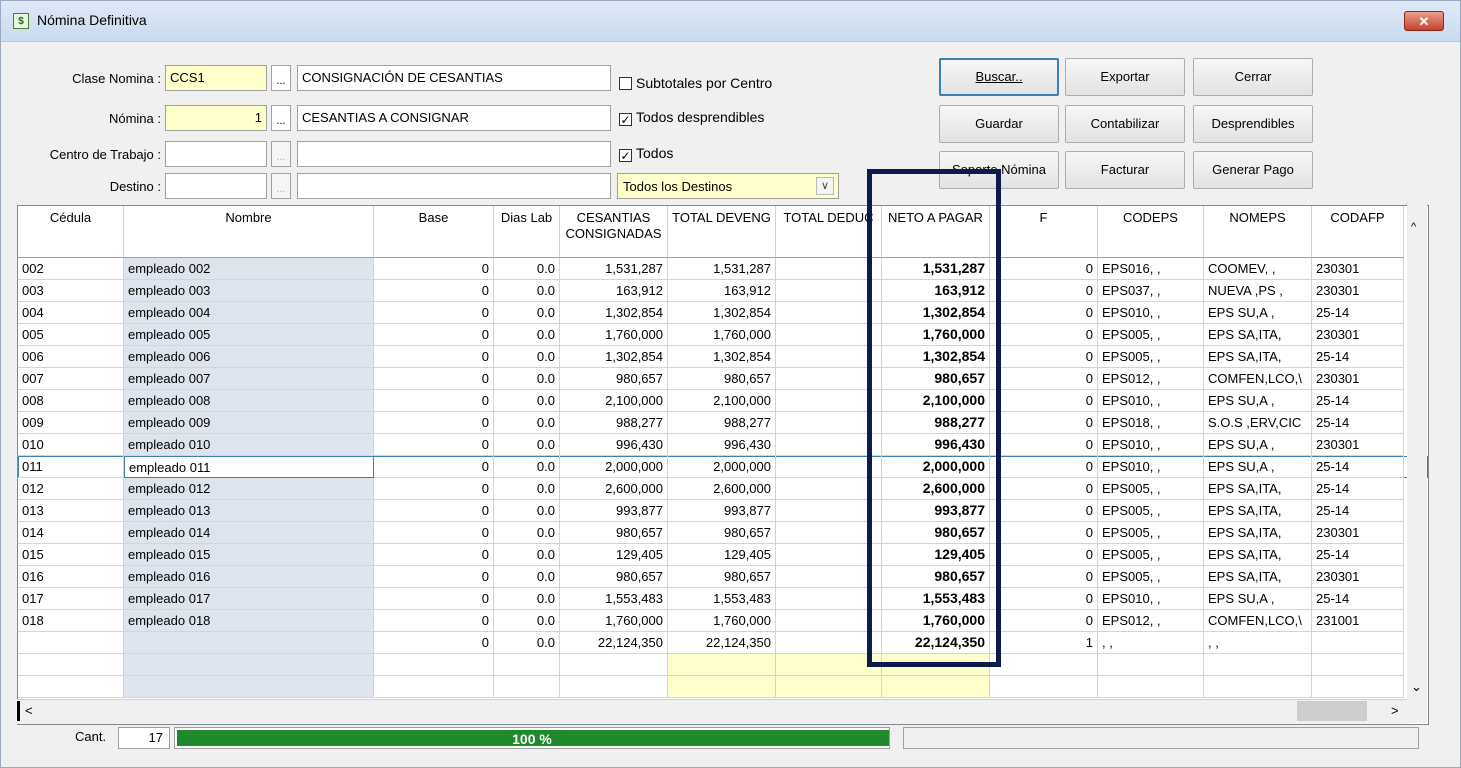 The width and height of the screenshot is (1461, 768). I want to click on cell-cesantias: 1,302,854, so click(614, 313).